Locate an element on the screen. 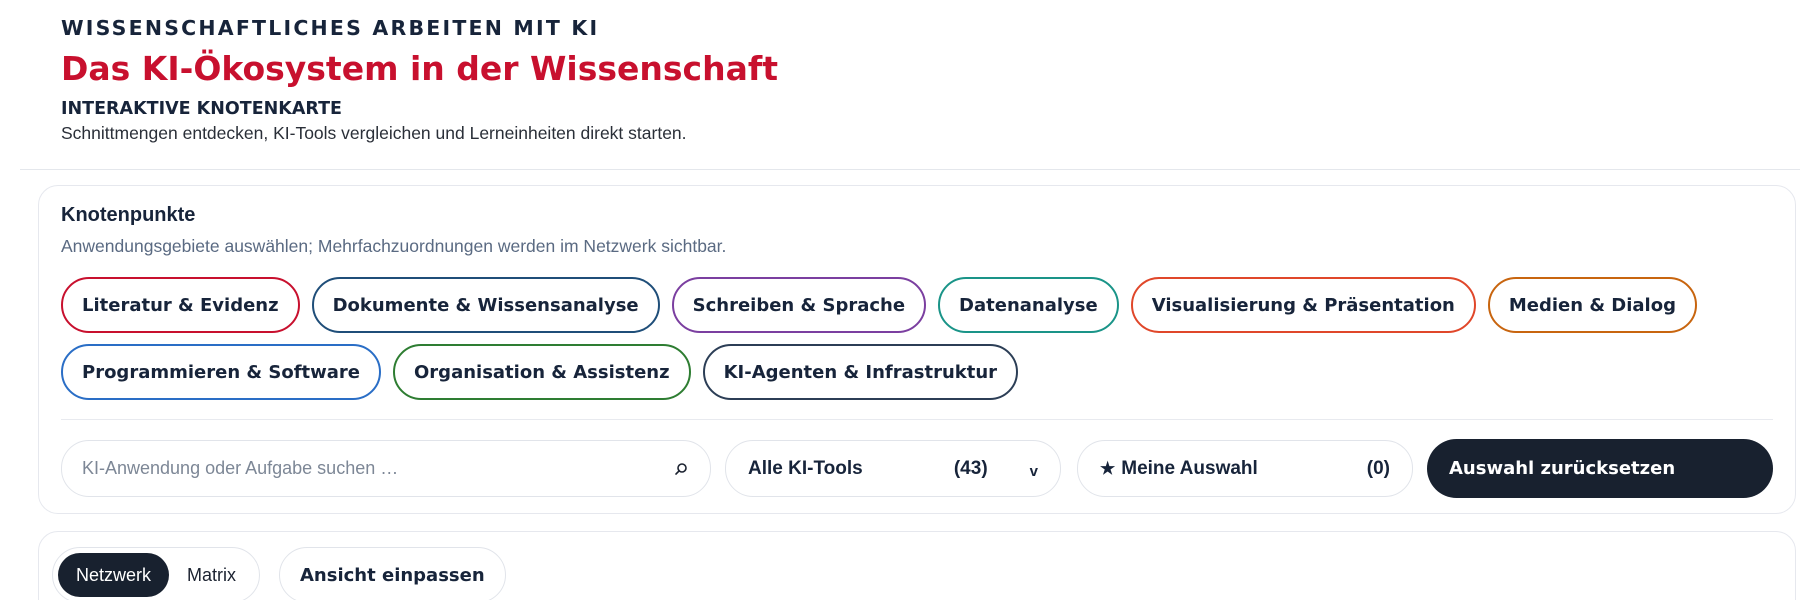 The image size is (1800, 600). node-chip-medien-dialog: Medien & Dialog is located at coordinates (1592, 305).